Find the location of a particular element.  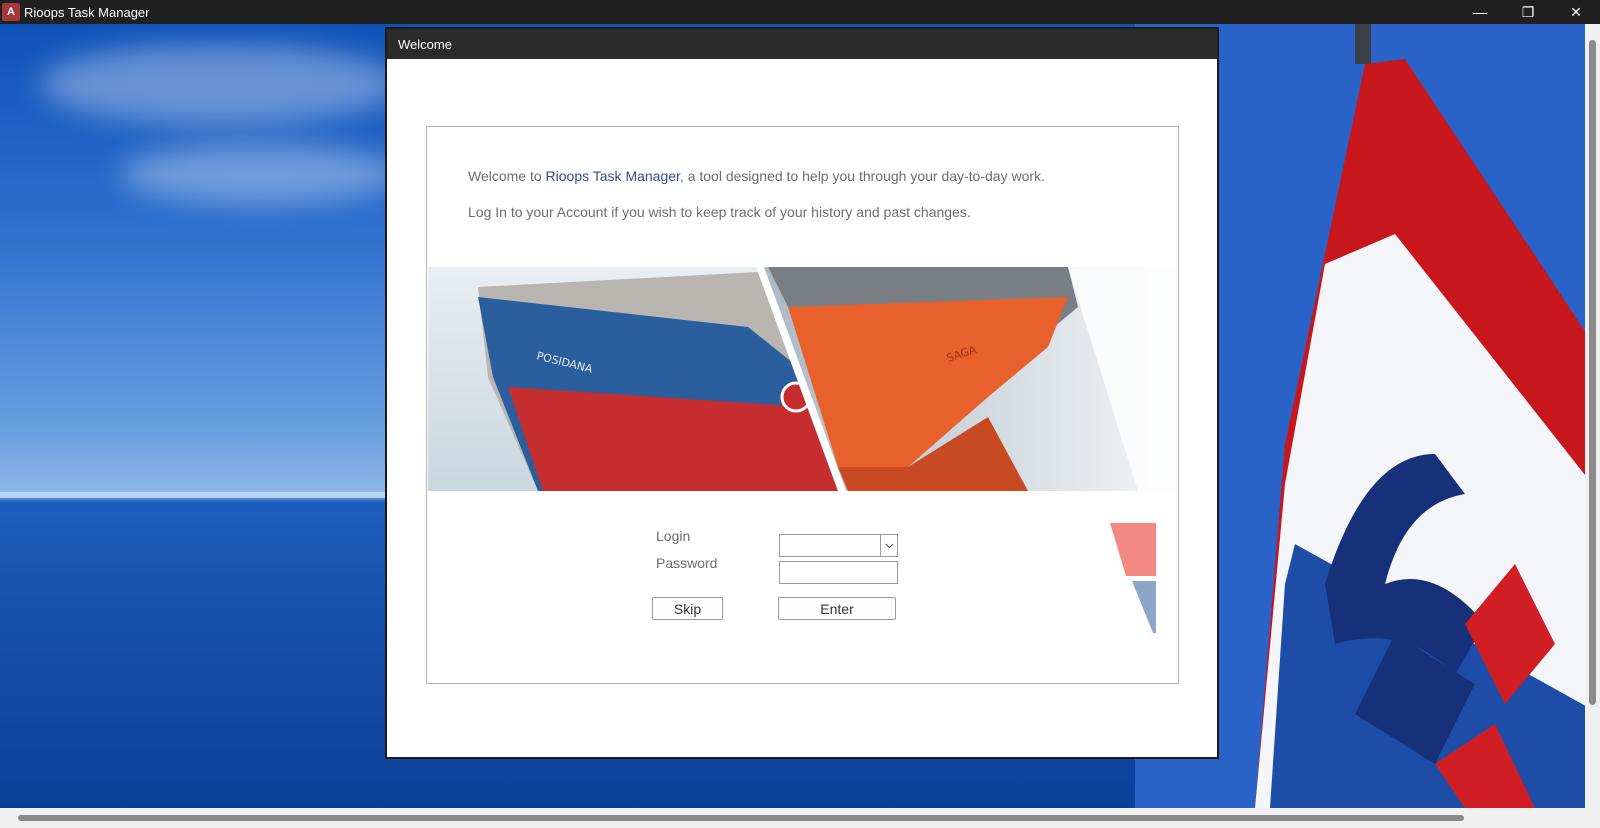

login-combobox is located at coordinates (838, 545).